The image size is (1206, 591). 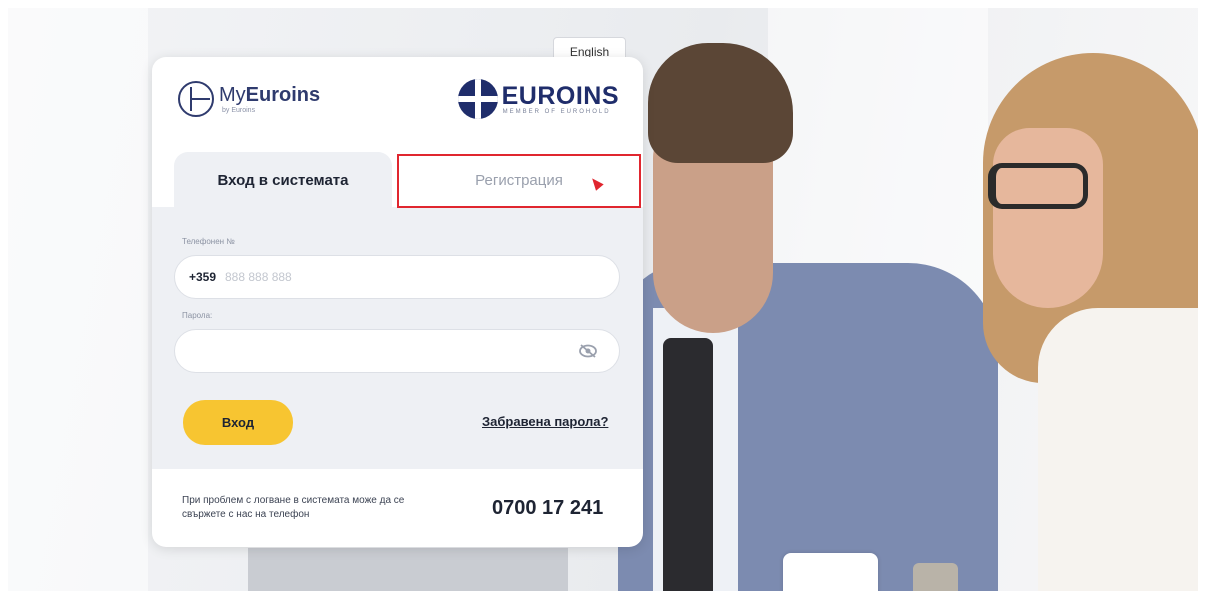 I want to click on phone-placeholder: 888 888 888, so click(x=258, y=277).